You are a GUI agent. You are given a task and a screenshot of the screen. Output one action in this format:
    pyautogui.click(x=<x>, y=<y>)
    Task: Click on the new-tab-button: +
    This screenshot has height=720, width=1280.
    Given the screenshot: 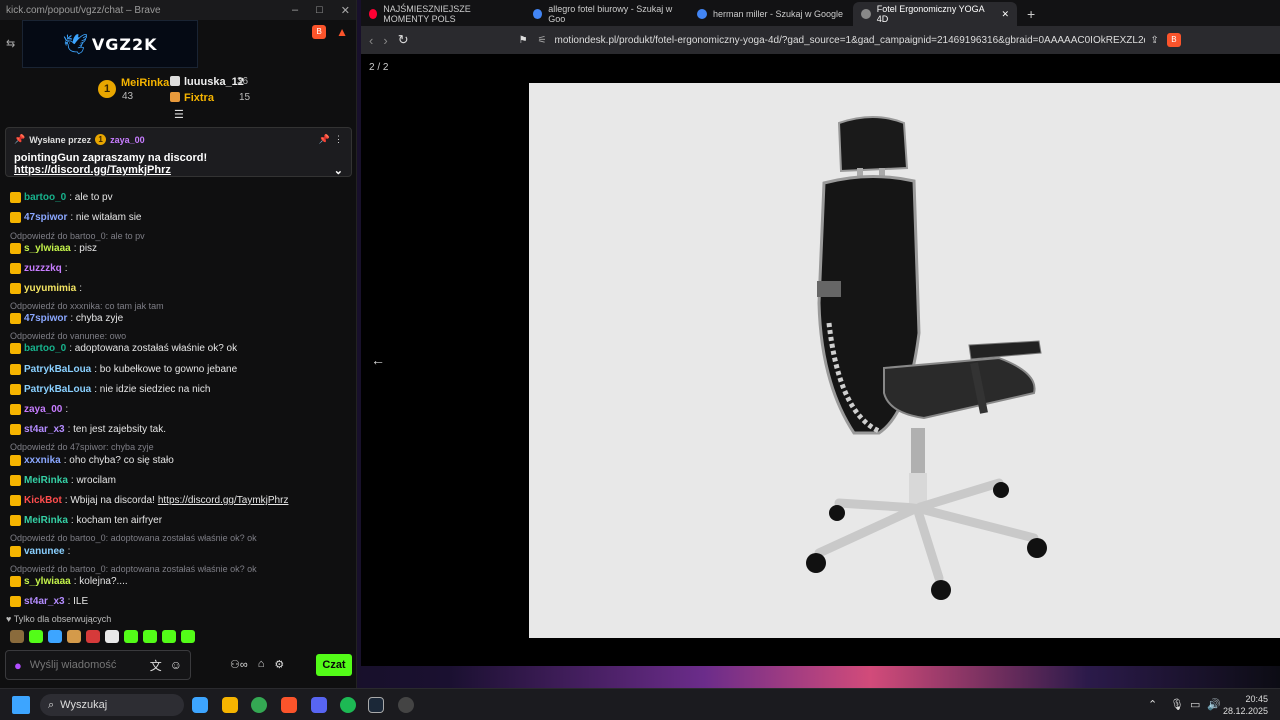 What is the action you would take?
    pyautogui.click(x=1031, y=16)
    